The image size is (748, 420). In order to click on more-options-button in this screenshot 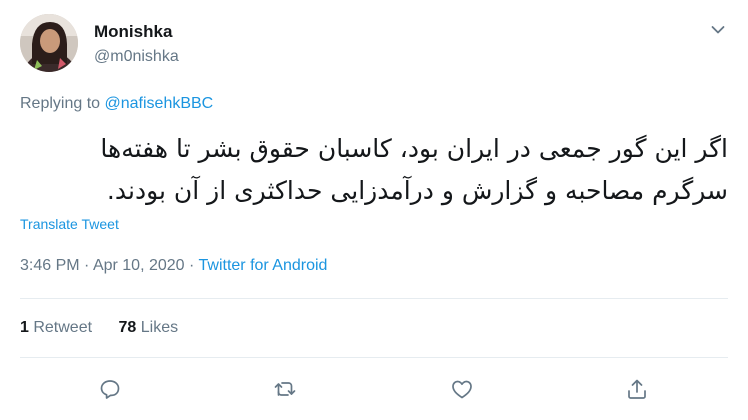, I will do `click(718, 30)`.